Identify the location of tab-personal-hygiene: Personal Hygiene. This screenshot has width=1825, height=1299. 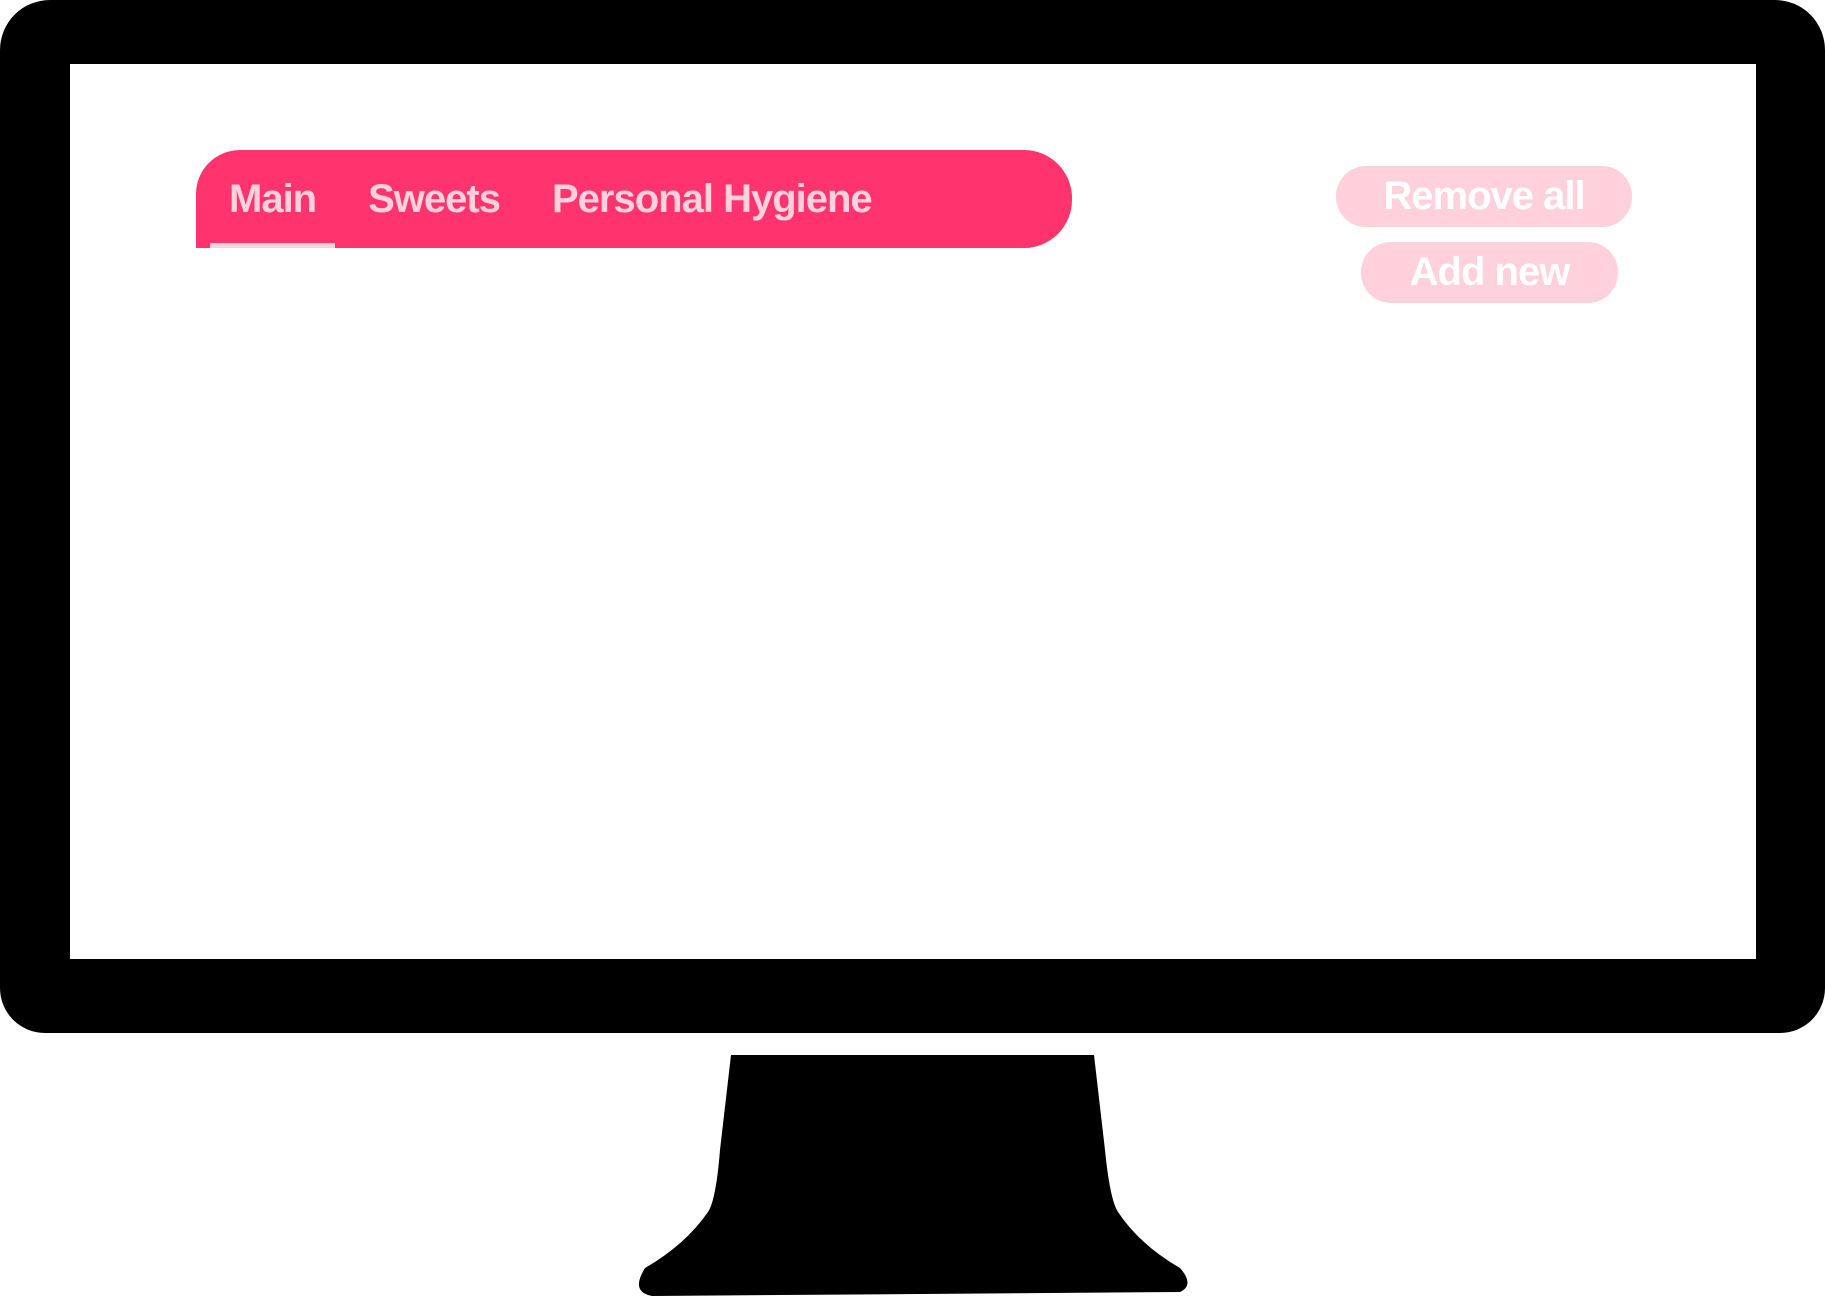
(712, 199).